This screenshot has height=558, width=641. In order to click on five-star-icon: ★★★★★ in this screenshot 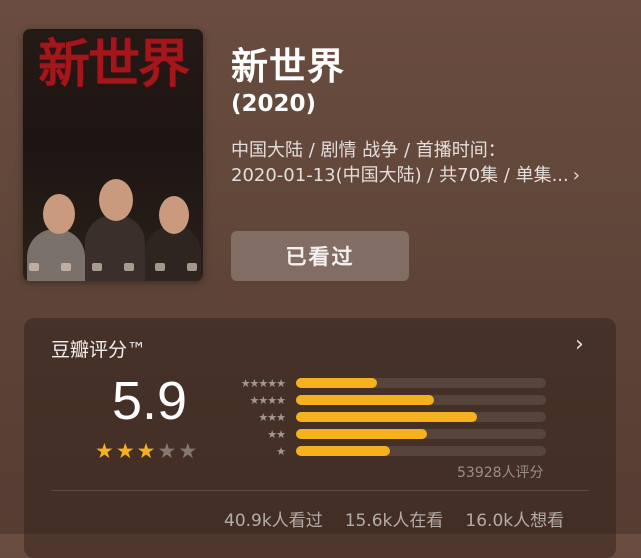, I will do `click(263, 383)`.